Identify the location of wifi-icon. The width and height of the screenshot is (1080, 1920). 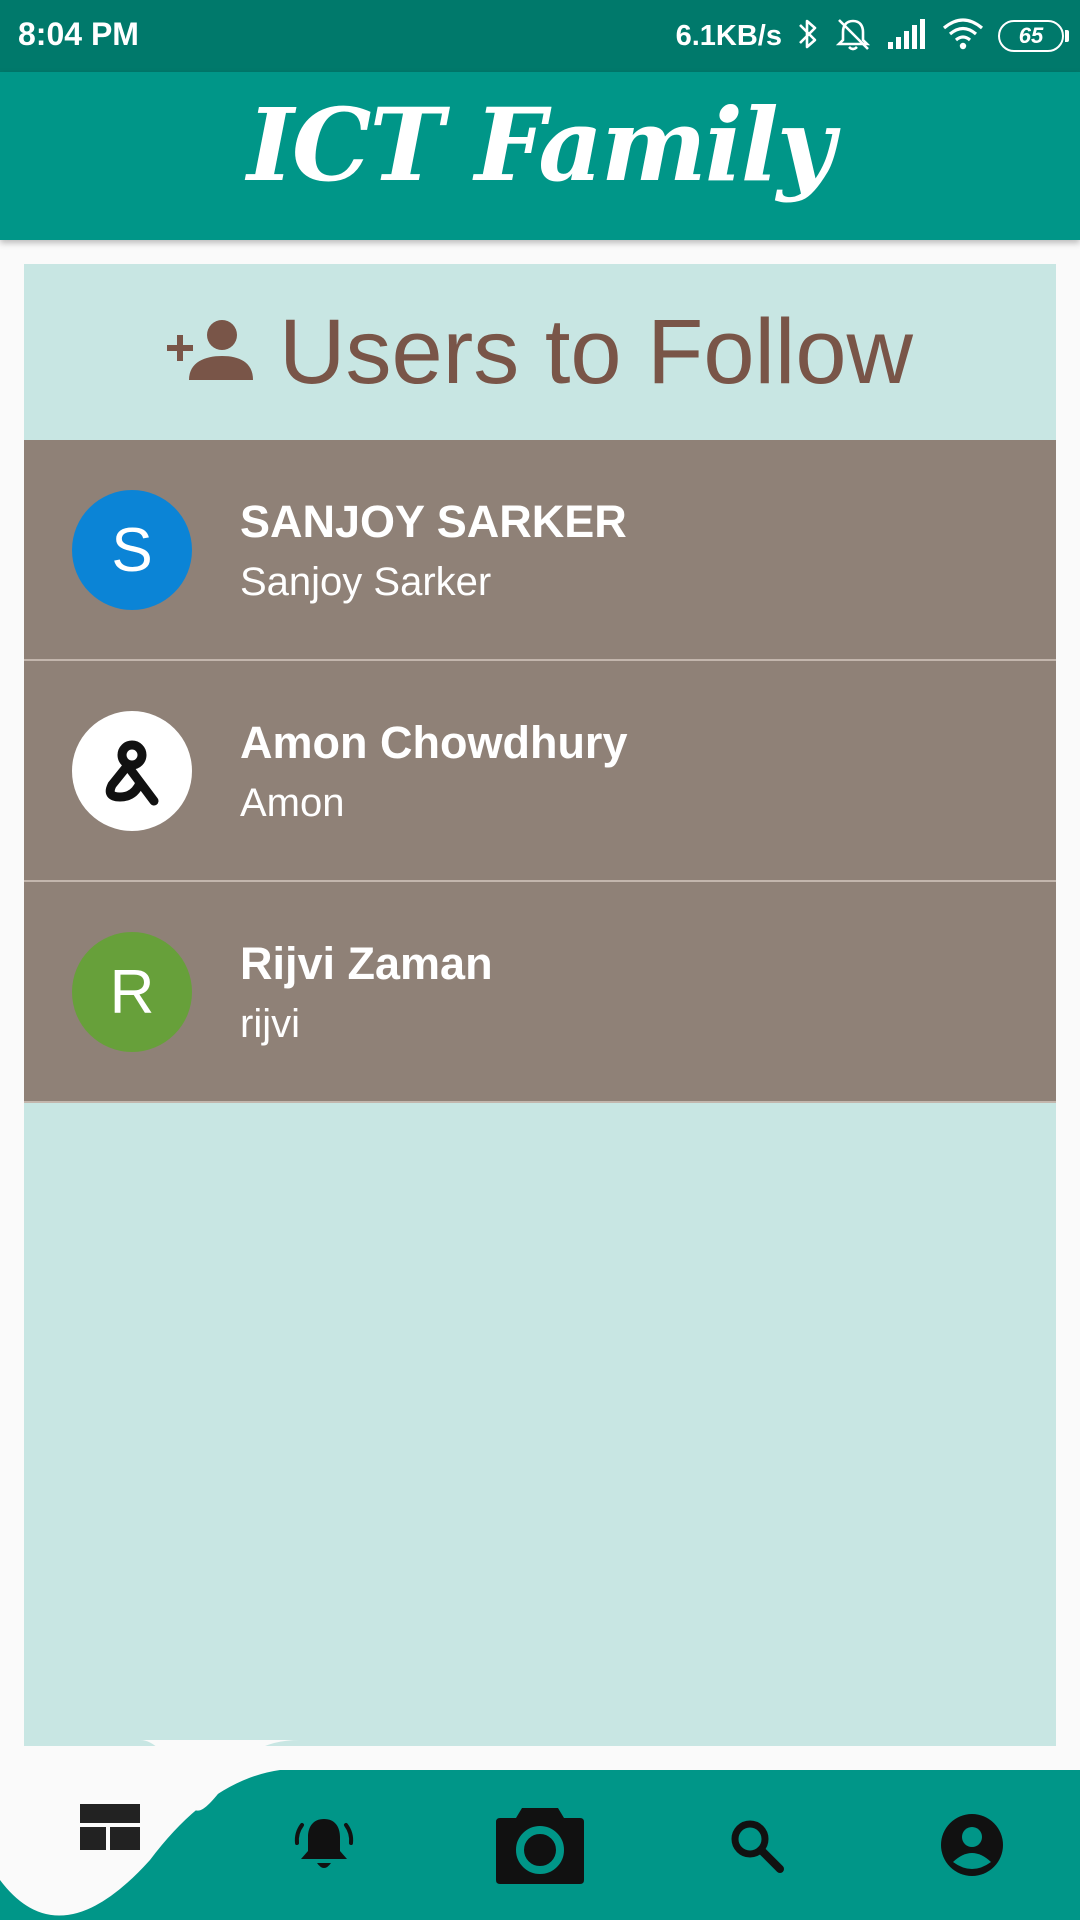
(963, 36).